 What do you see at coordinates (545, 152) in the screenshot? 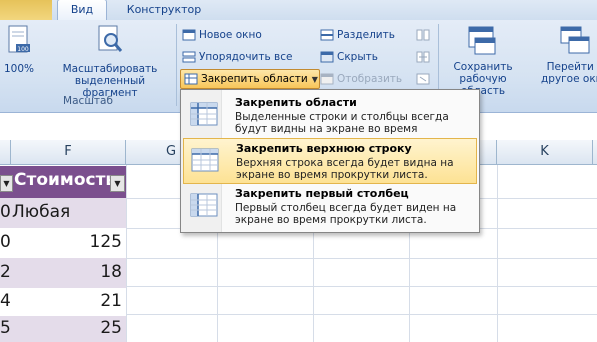
I see `column-header-k: K` at bounding box center [545, 152].